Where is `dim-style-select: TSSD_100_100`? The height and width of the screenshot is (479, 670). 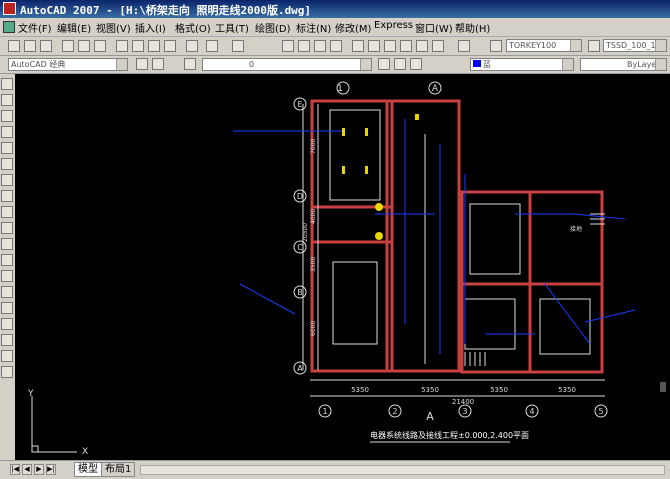 dim-style-select: TSSD_100_100 is located at coordinates (635, 45).